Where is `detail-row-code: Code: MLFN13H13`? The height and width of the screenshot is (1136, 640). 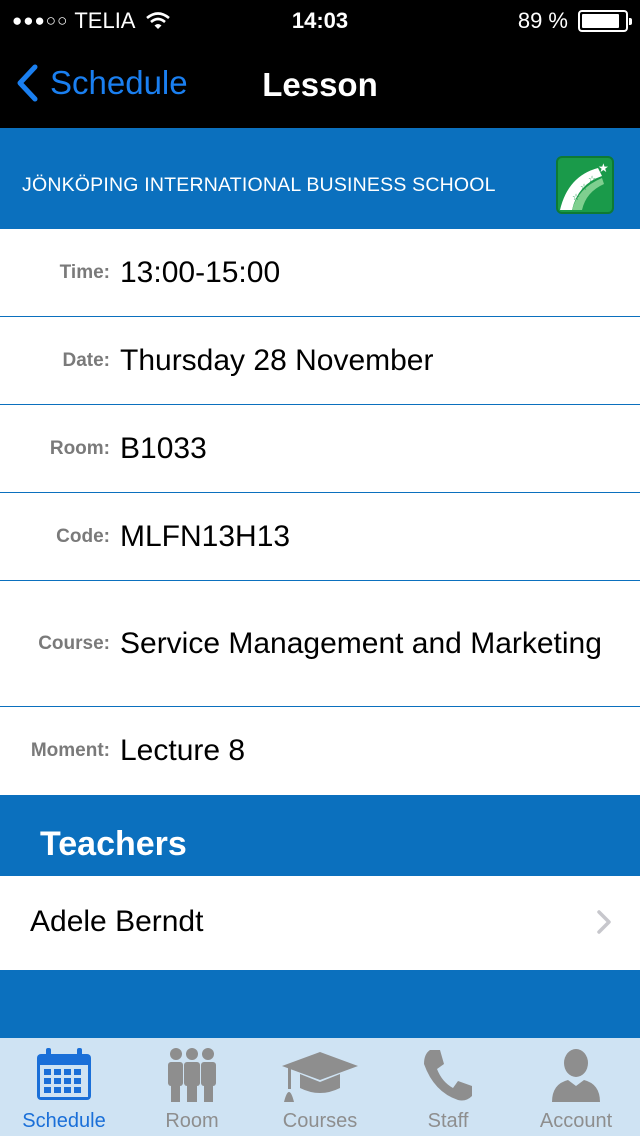 detail-row-code: Code: MLFN13H13 is located at coordinates (320, 537).